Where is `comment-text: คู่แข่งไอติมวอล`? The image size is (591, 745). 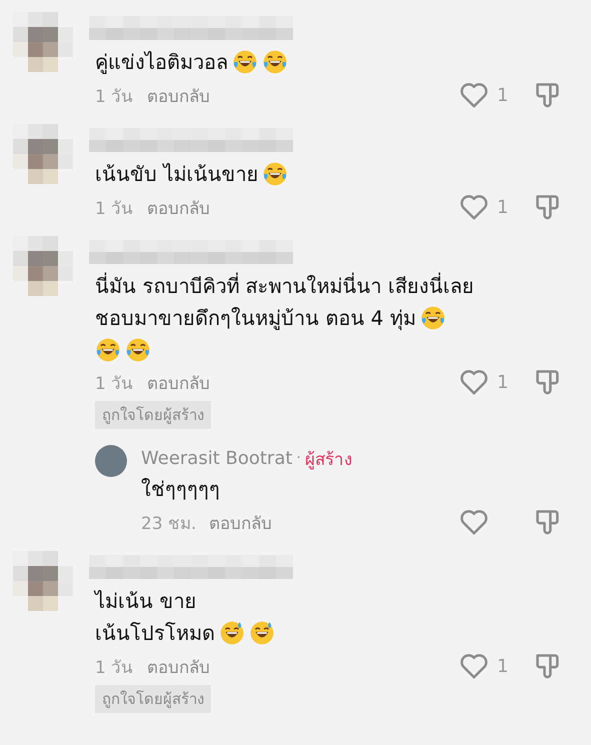 comment-text: คู่แข่งไอติมวอล is located at coordinates (161, 62).